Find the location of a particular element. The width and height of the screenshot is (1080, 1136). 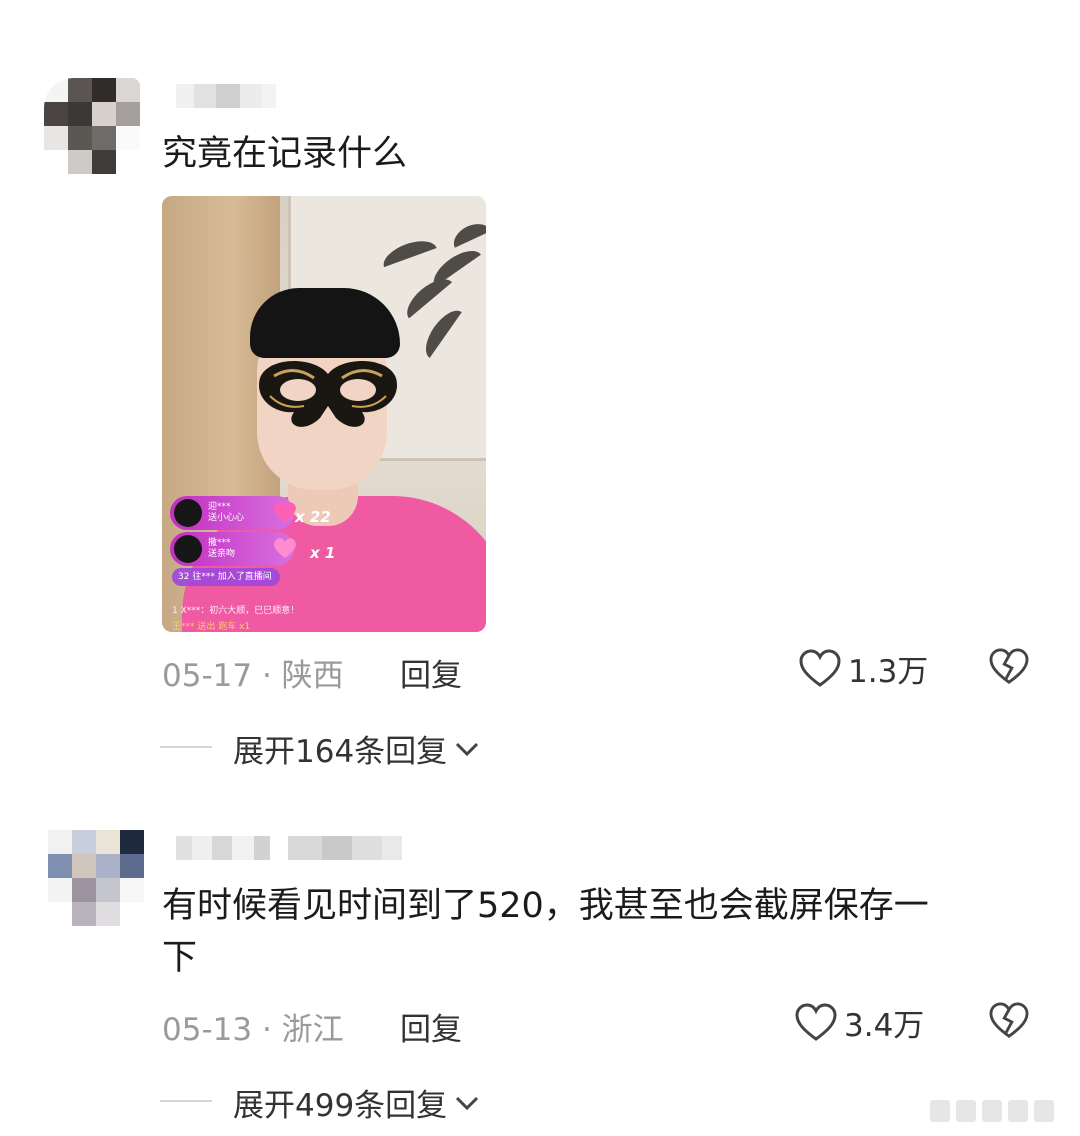

user-badge-blurred is located at coordinates (345, 848).